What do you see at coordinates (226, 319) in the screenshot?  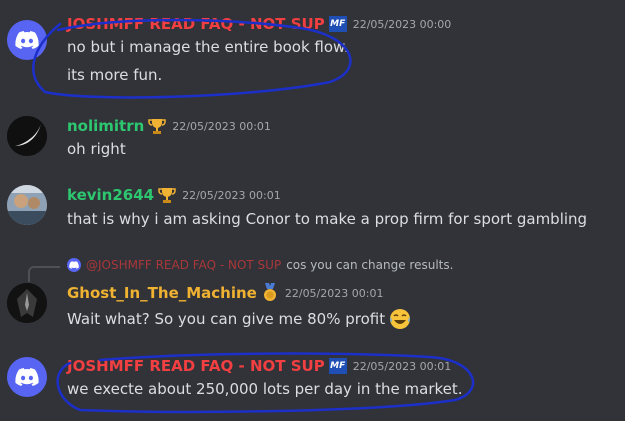 I see `message-text: Wait what? So you can give me 80% profit` at bounding box center [226, 319].